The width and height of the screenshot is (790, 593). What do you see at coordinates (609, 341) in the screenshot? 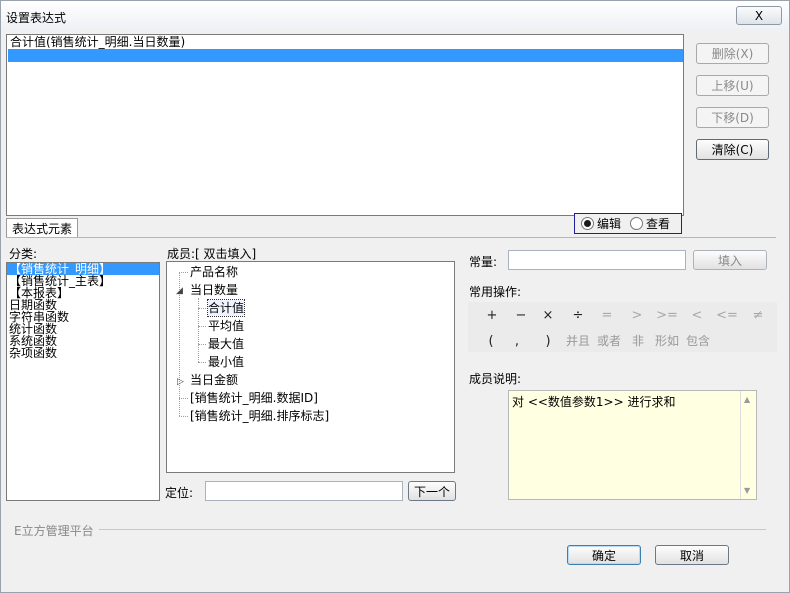
I see `or-op-button: 或者` at bounding box center [609, 341].